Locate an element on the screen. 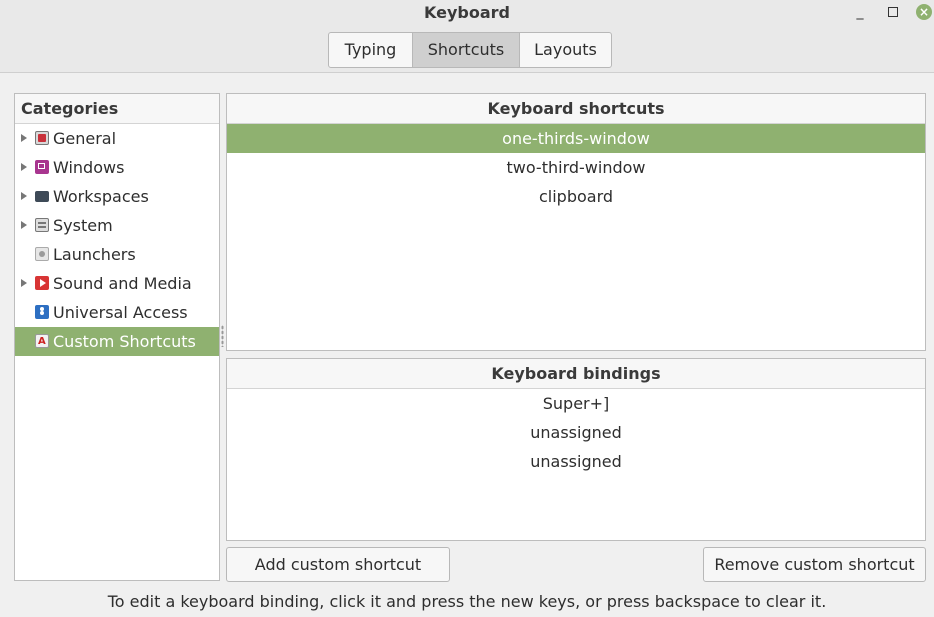 The width and height of the screenshot is (934, 617). category-label: General is located at coordinates (85, 138).